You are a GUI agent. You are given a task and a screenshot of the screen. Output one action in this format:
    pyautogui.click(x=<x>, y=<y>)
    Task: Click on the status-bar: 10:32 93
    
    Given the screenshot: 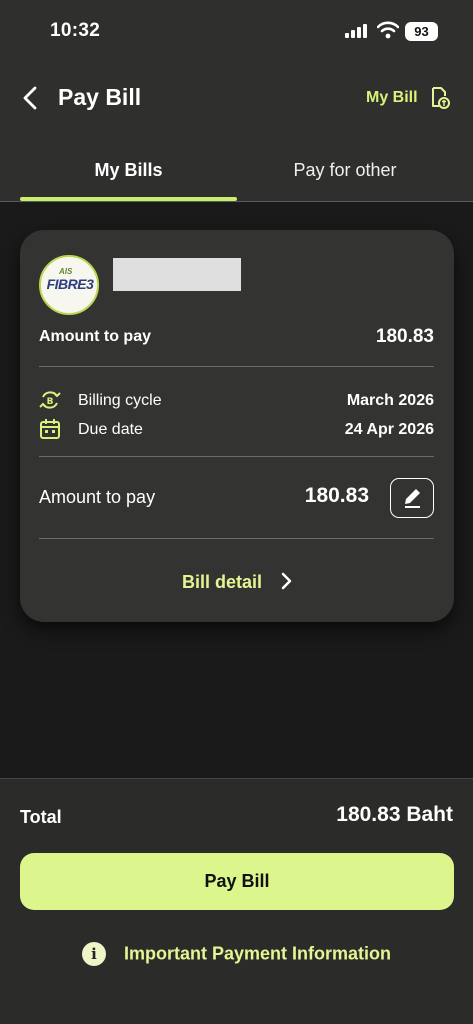 What is the action you would take?
    pyautogui.click(x=236, y=30)
    